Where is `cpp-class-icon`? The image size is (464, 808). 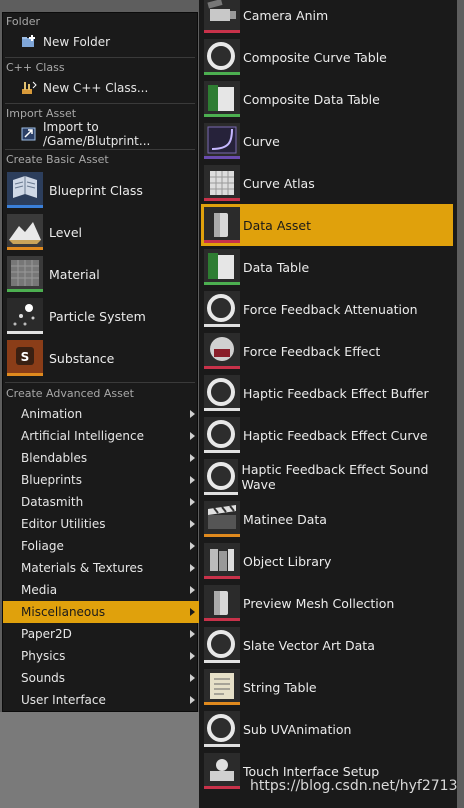 cpp-class-icon is located at coordinates (29, 88).